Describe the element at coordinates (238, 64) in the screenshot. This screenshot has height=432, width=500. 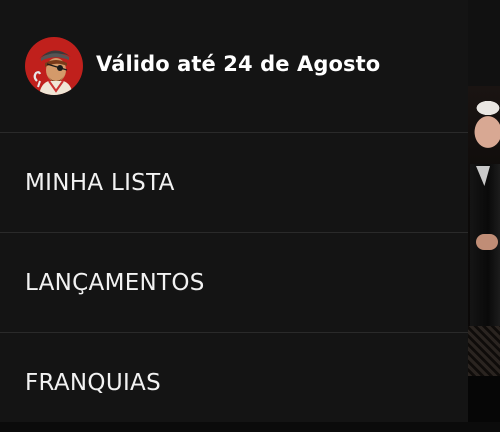
I see `subscription-validity-text: Válido até 24 de Agosto` at that location.